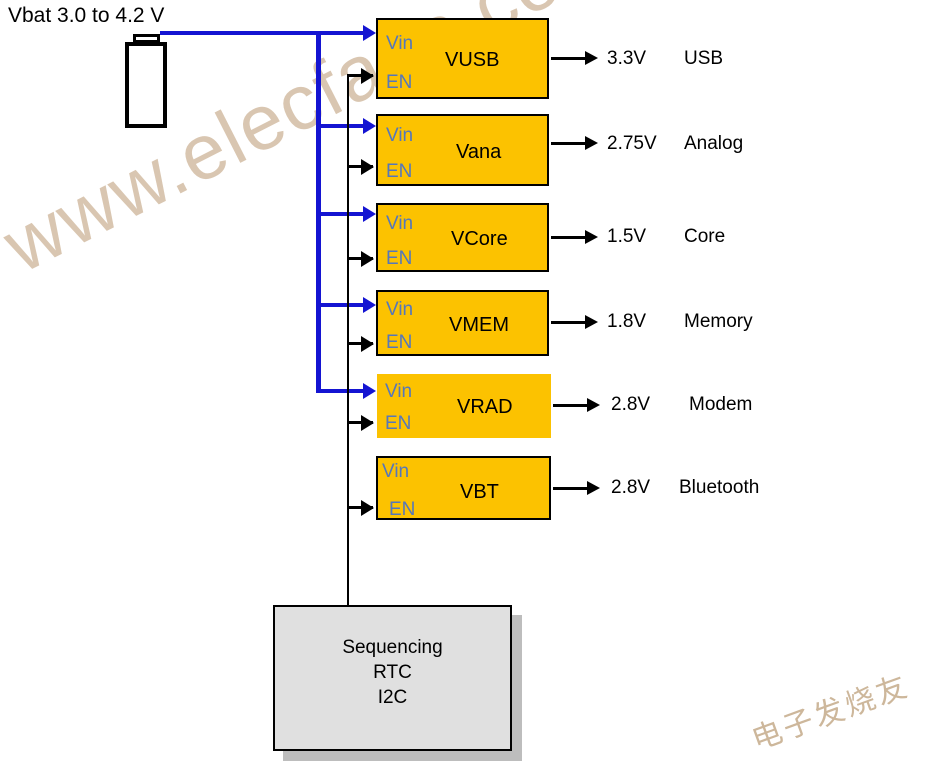 This screenshot has height=778, width=930. I want to click on vbt-output-arrow, so click(593, 488).